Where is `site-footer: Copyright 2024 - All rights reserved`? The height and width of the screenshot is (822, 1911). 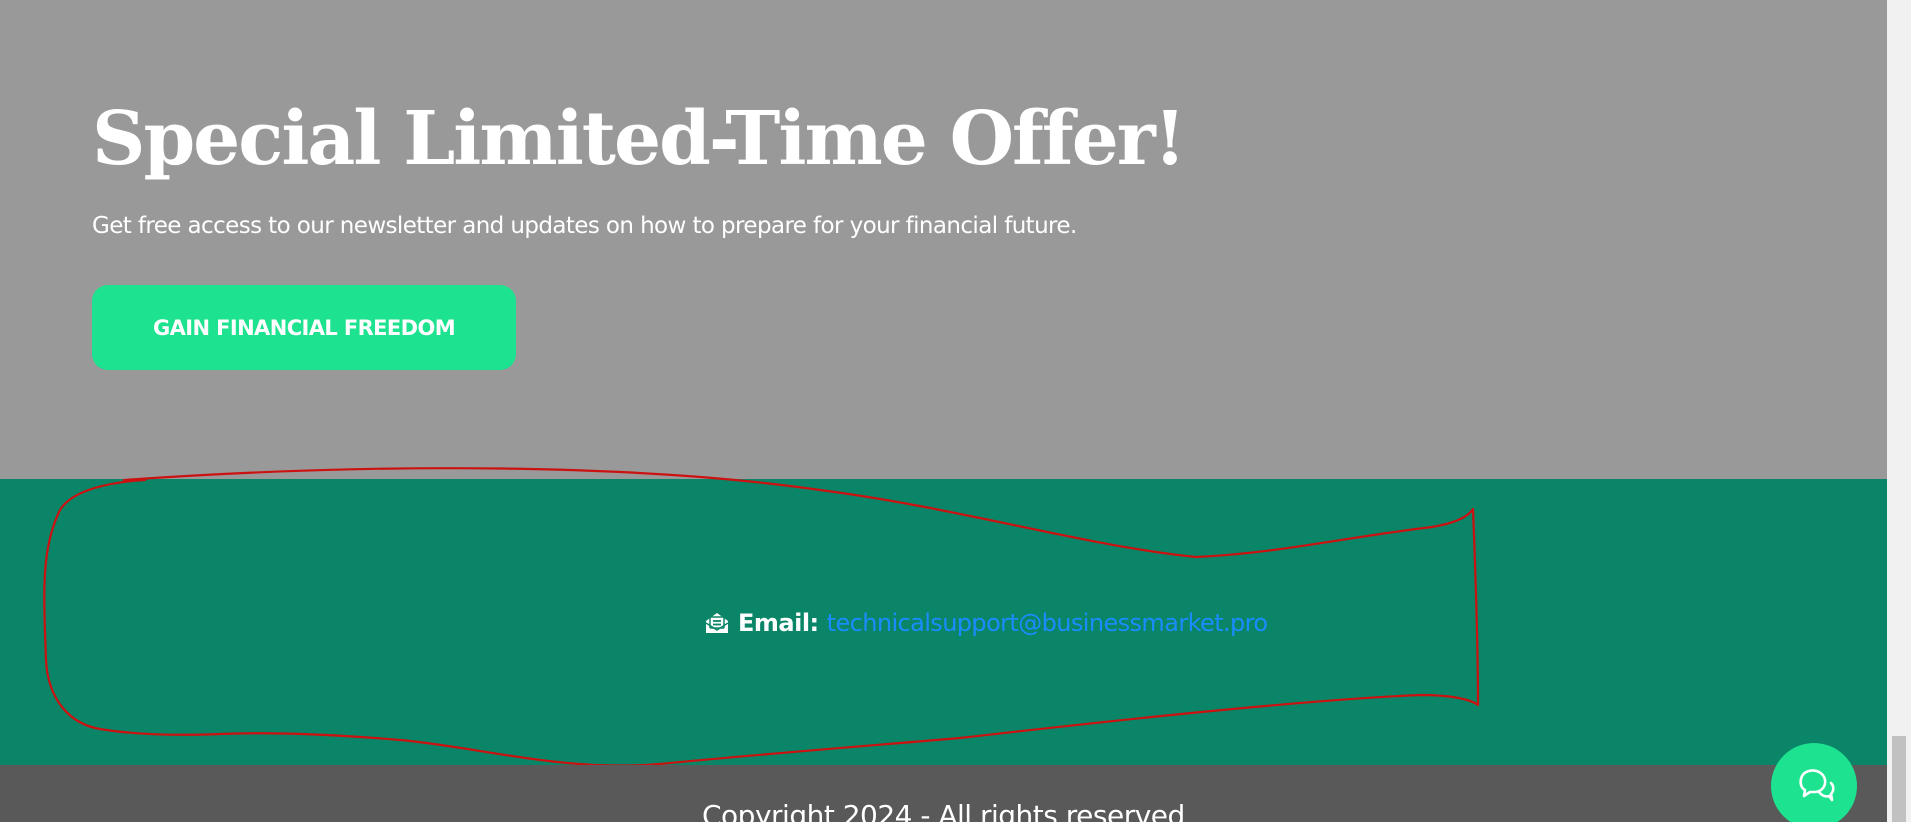
site-footer: Copyright 2024 - All rights reserved is located at coordinates (943, 793).